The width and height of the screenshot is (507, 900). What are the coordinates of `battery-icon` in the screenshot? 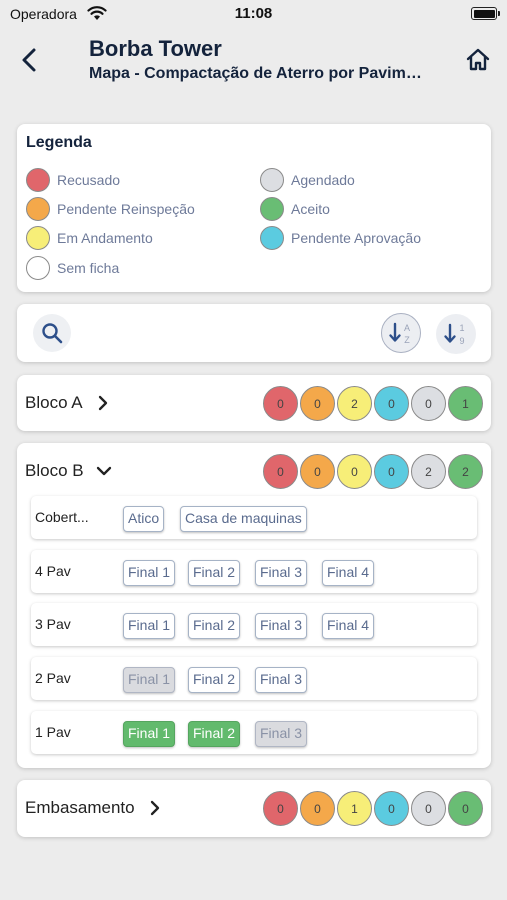 It's located at (485, 13).